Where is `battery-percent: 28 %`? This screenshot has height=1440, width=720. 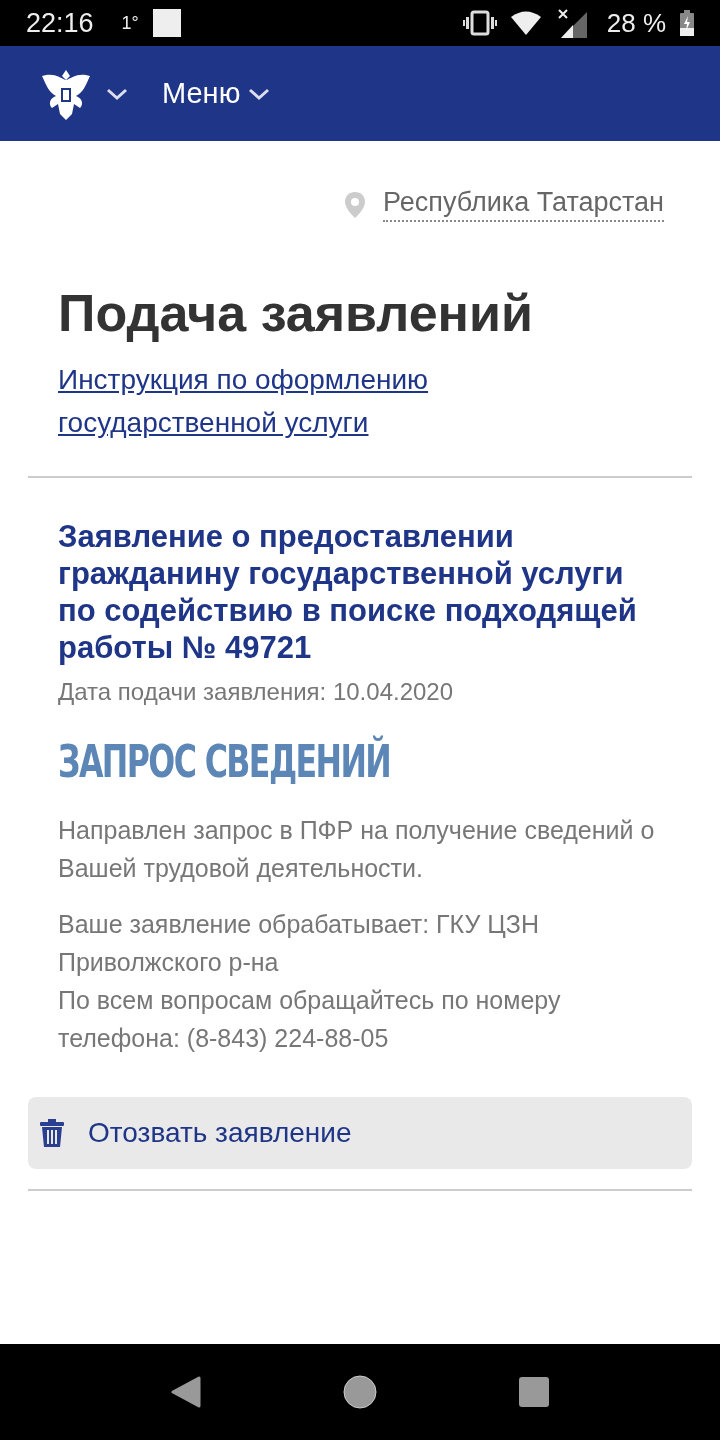 battery-percent: 28 % is located at coordinates (636, 23).